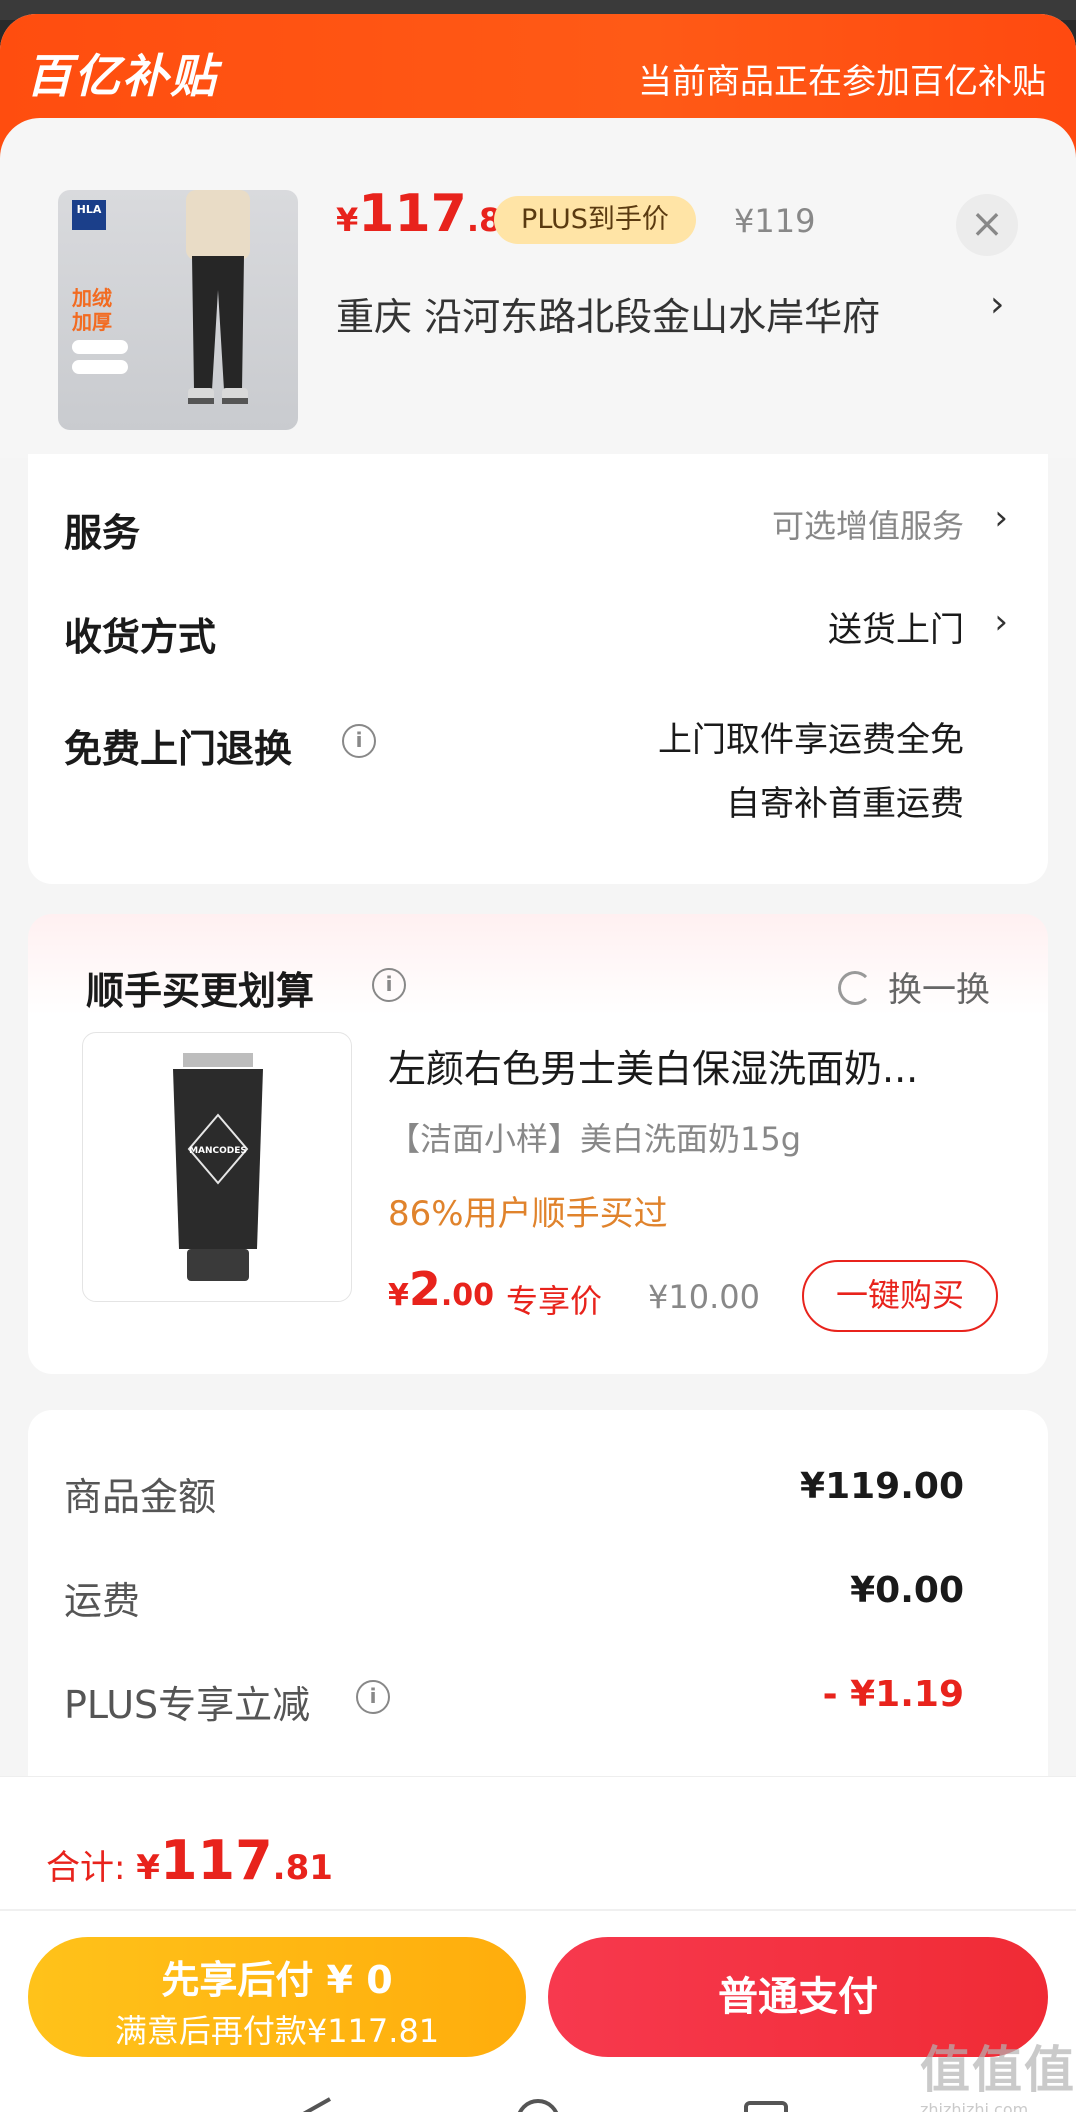 Image resolution: width=1076 pixels, height=2112 pixels. I want to click on model-figure, so click(218, 297).